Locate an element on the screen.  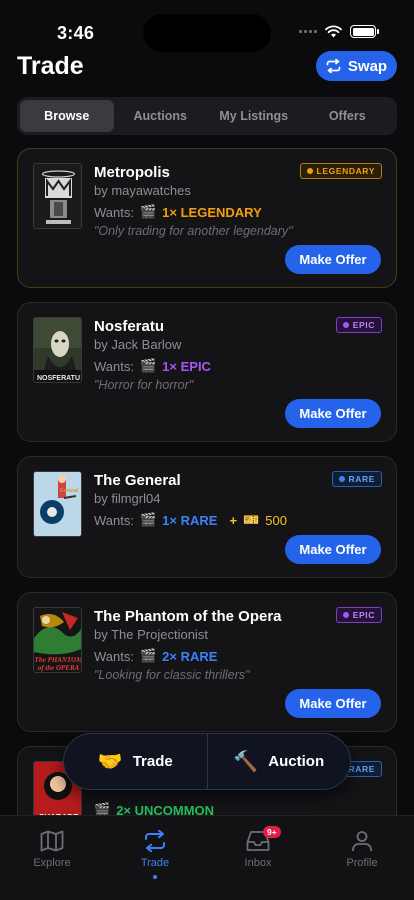
status-bar: 3:46 is located at coordinates (207, 26).